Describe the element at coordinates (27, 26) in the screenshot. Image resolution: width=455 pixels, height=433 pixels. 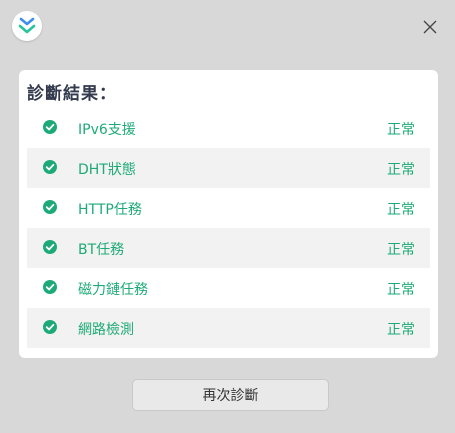
I see `app-logo-icon` at that location.